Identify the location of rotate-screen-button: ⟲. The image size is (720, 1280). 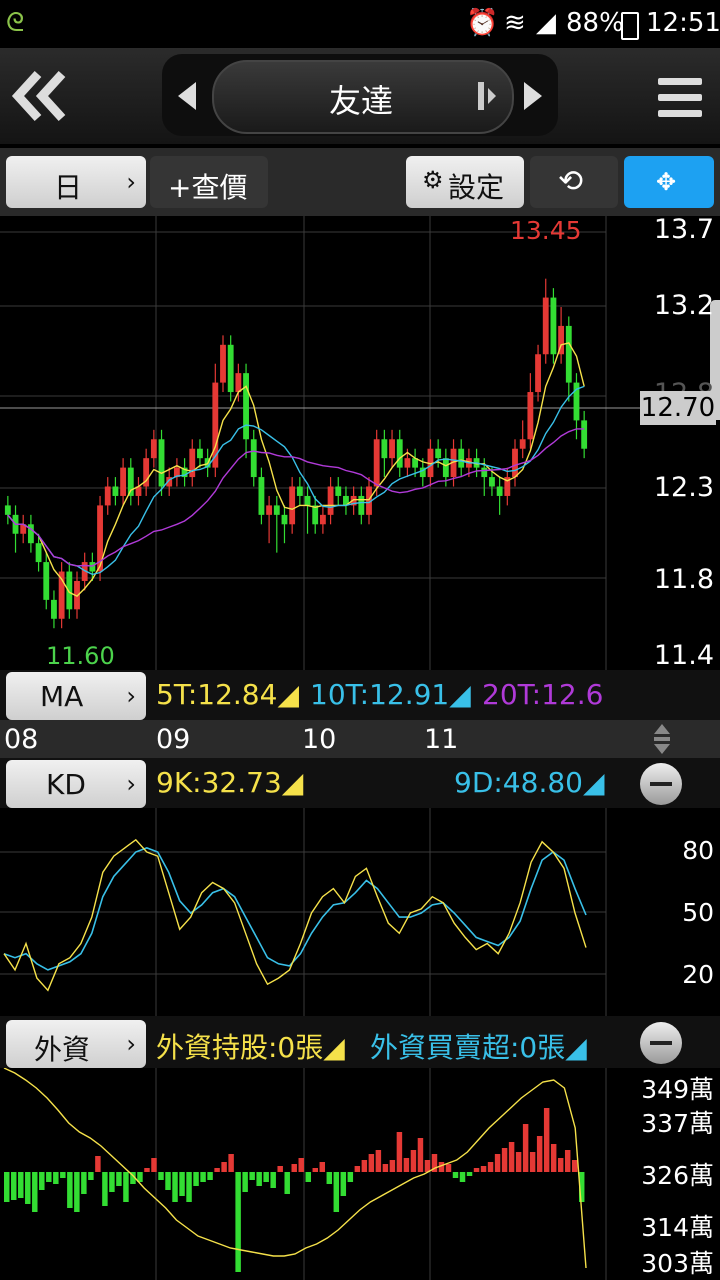
(574, 182).